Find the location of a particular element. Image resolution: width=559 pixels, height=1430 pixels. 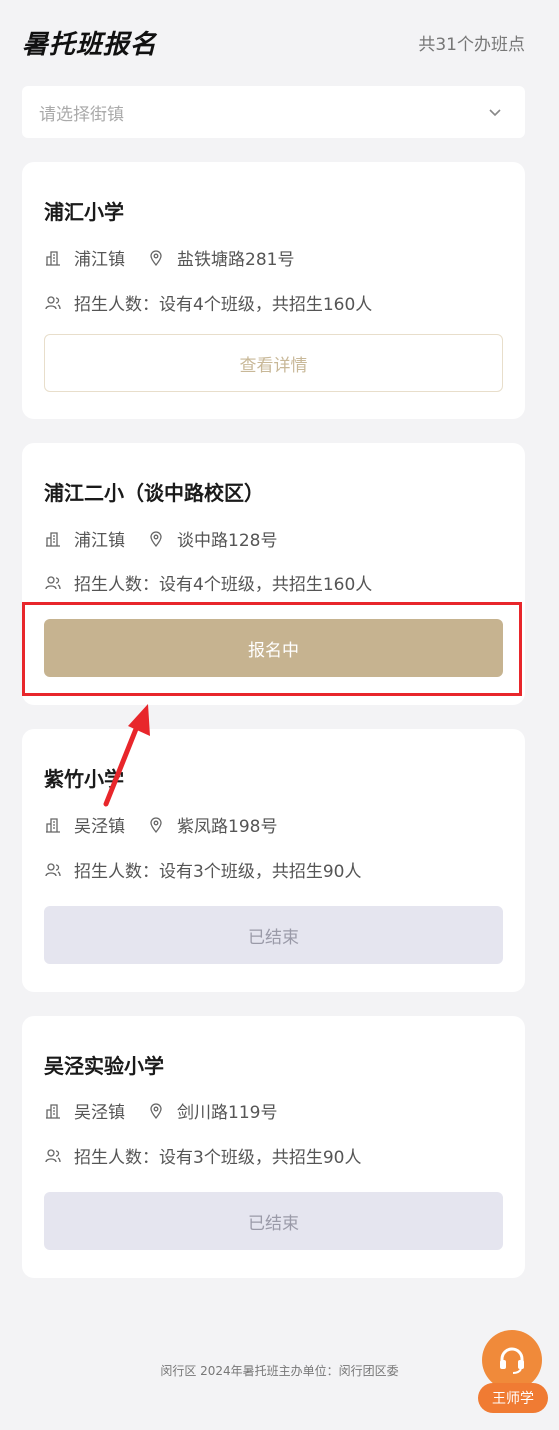

address-label: 谈中路128号 is located at coordinates (227, 541).